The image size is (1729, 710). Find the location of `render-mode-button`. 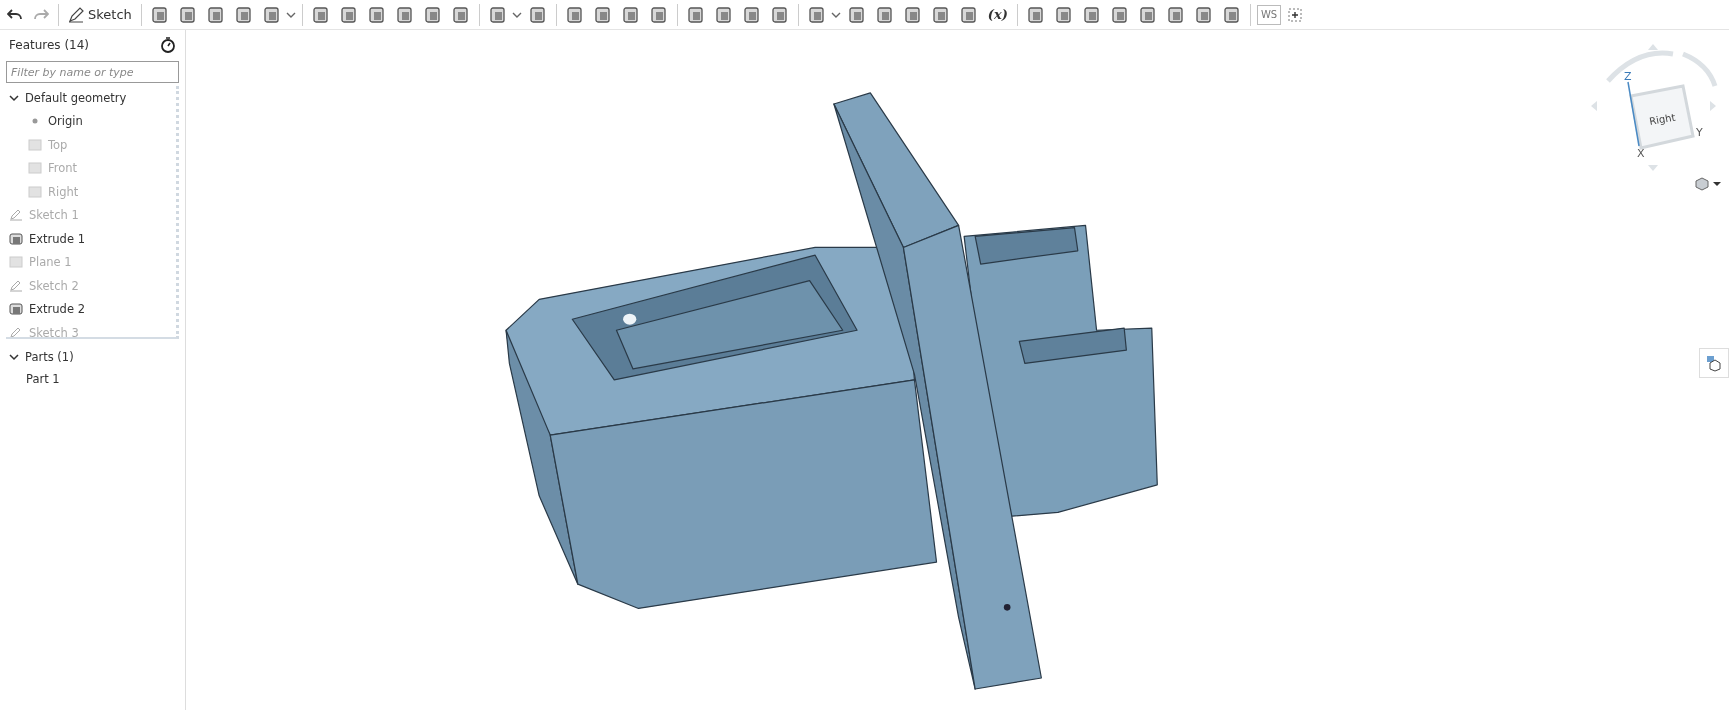

render-mode-button is located at coordinates (1714, 363).